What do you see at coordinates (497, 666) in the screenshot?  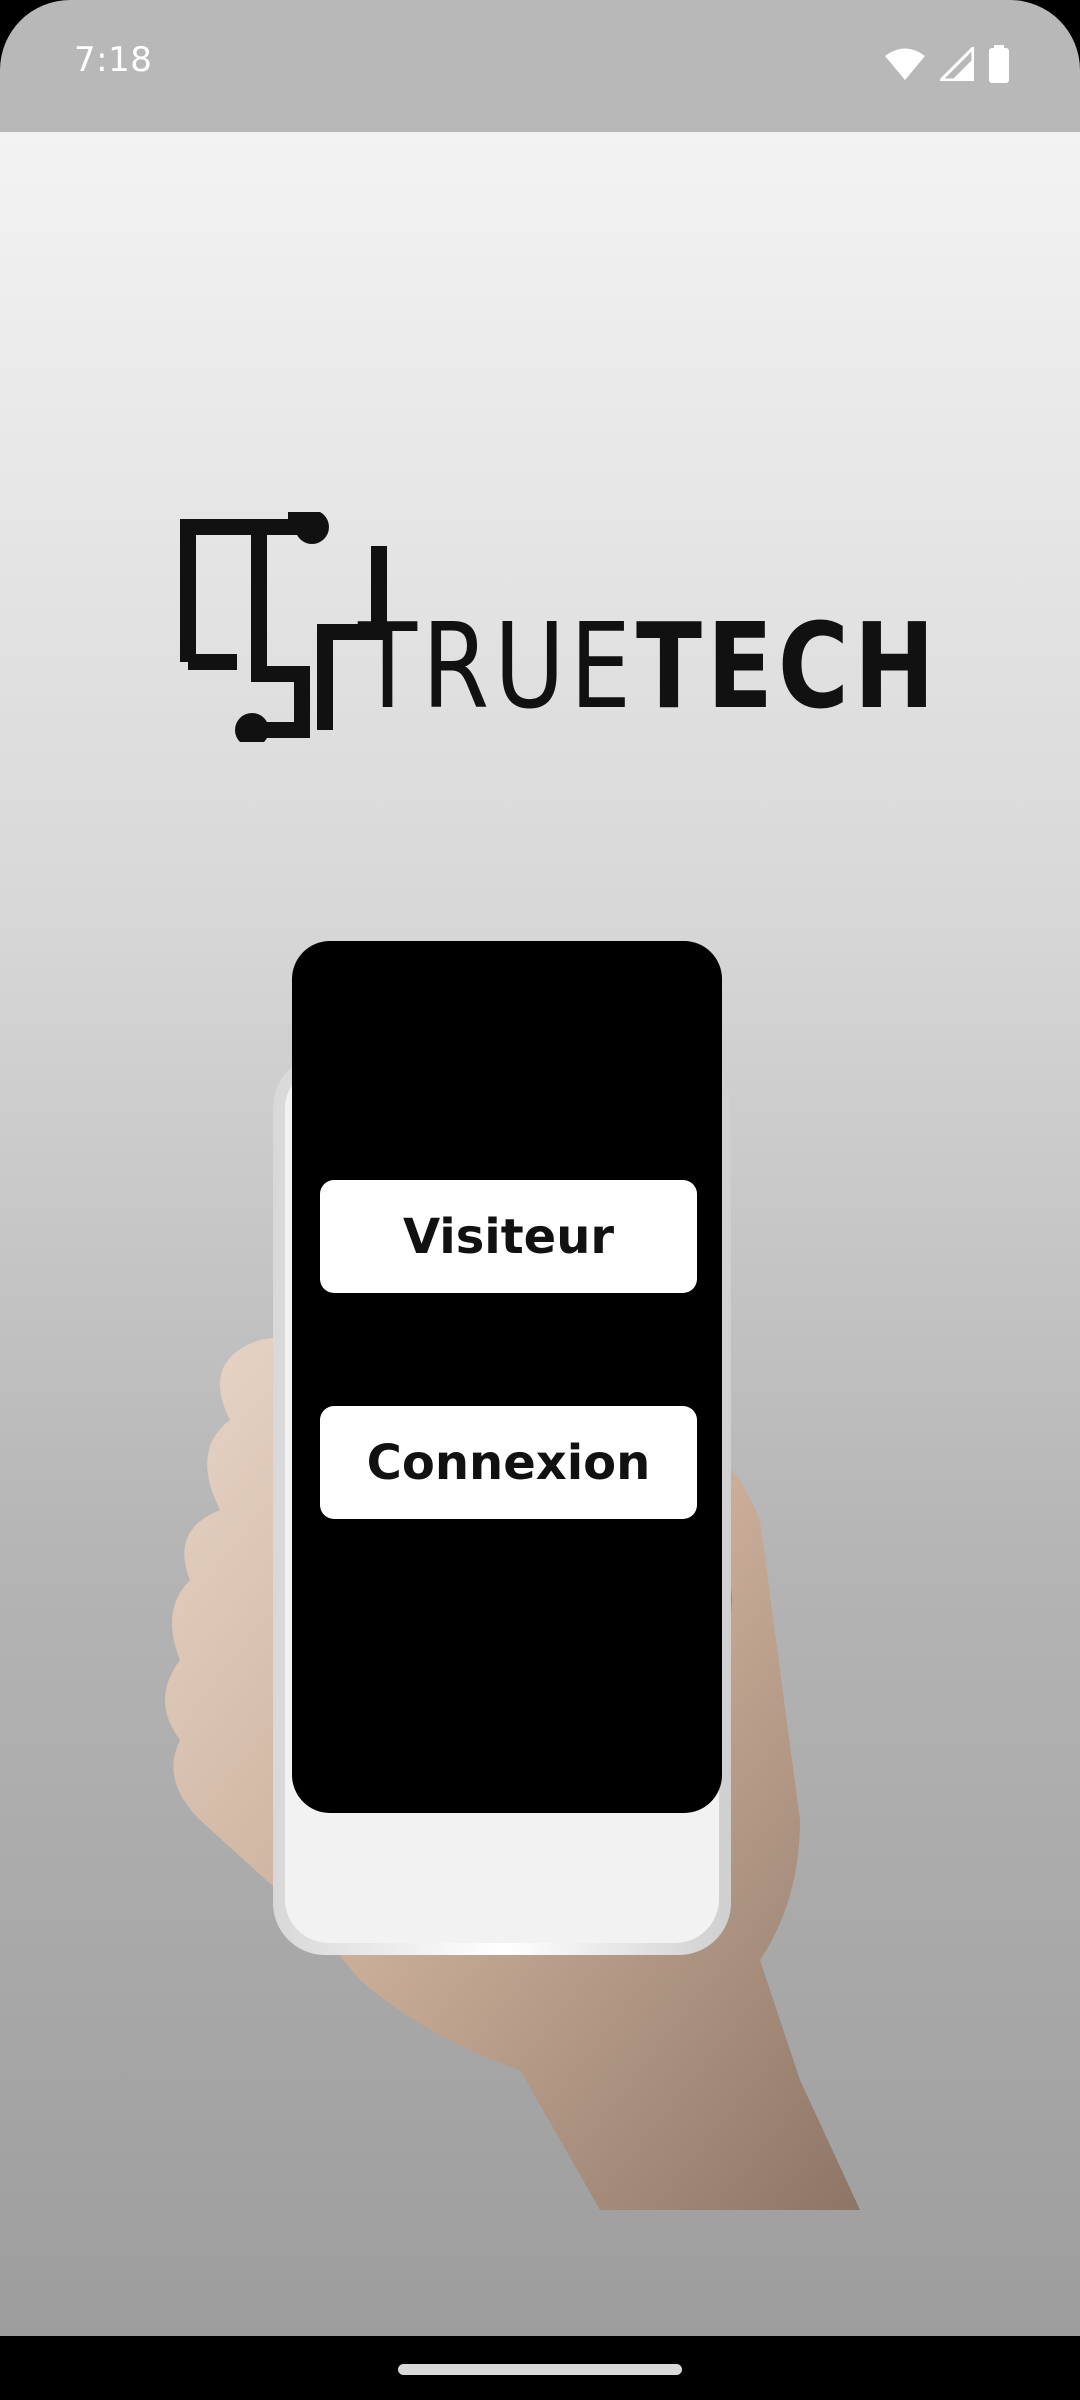 I see `logo-word-true: TRUE` at bounding box center [497, 666].